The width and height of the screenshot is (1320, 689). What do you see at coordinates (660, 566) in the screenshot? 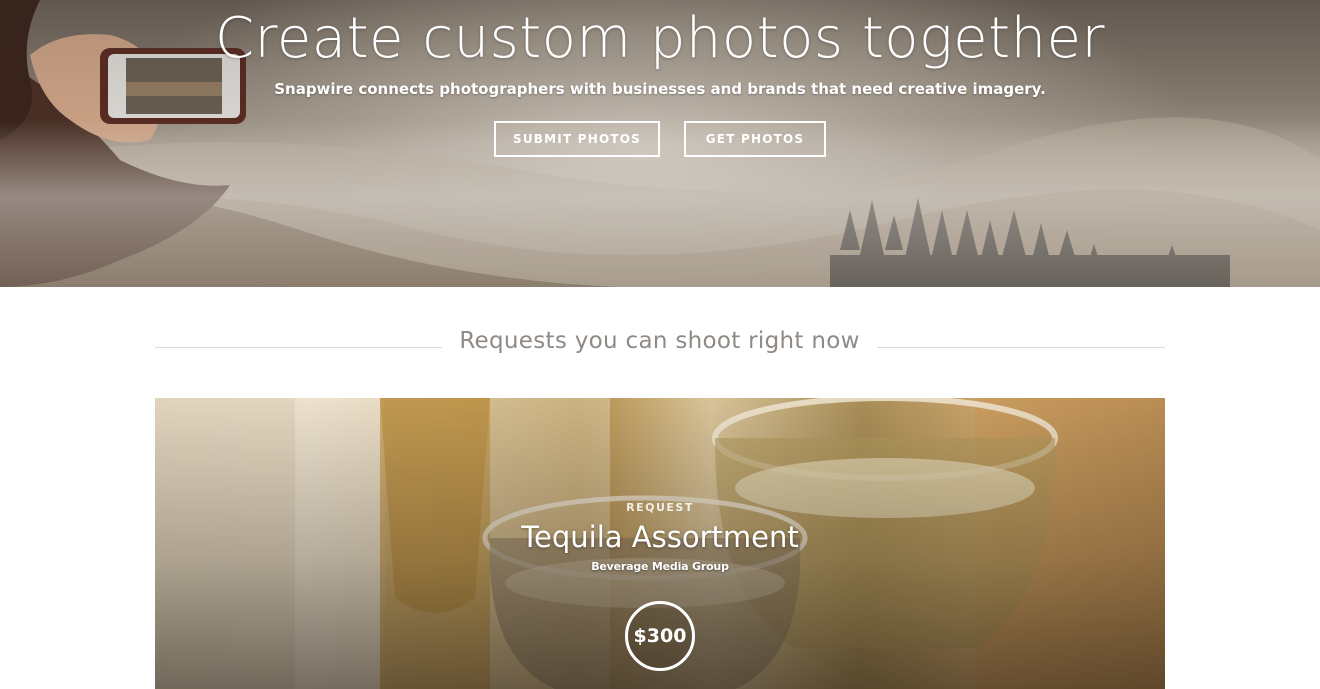
I see `request-company: Beverage Media Group` at bounding box center [660, 566].